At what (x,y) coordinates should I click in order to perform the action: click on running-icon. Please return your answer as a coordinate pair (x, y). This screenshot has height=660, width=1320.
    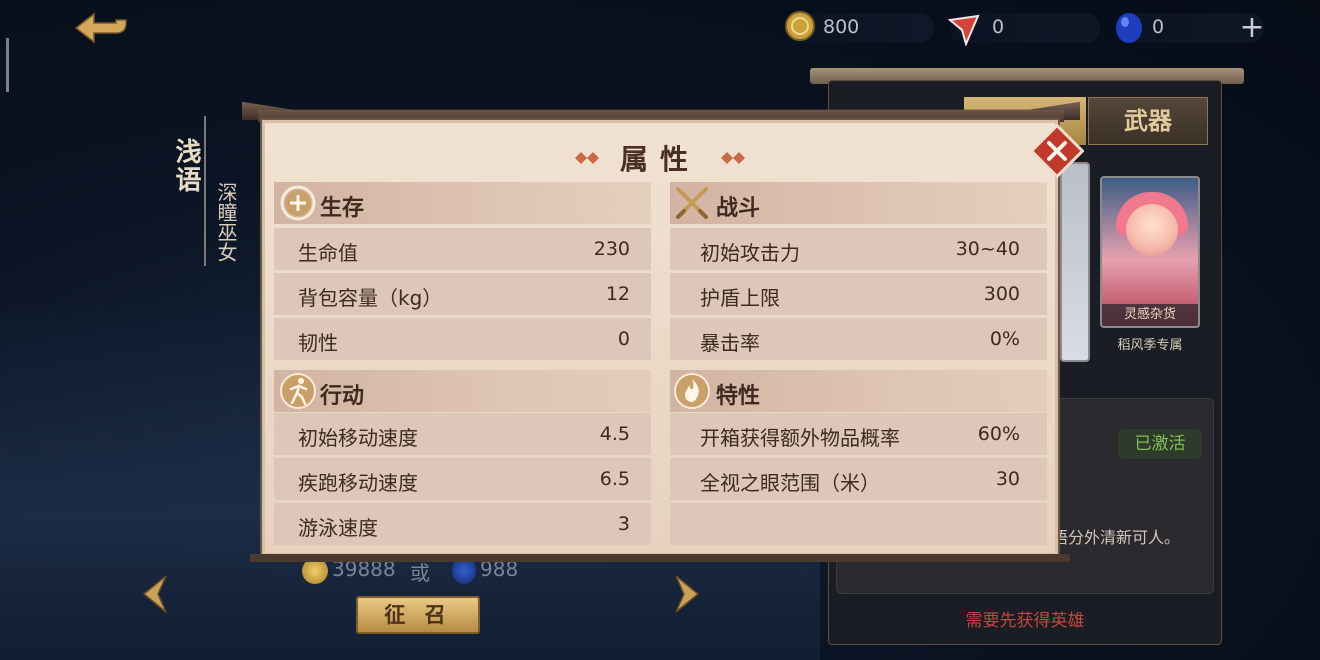
    Looking at the image, I should click on (298, 391).